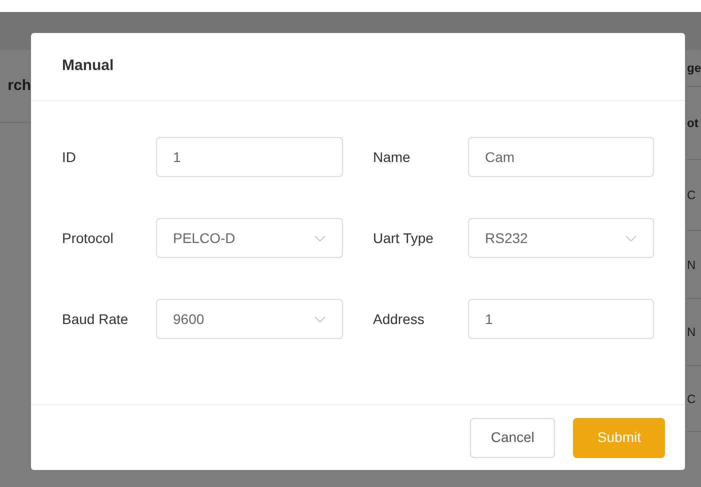  I want to click on select-field: 9600, so click(249, 319).